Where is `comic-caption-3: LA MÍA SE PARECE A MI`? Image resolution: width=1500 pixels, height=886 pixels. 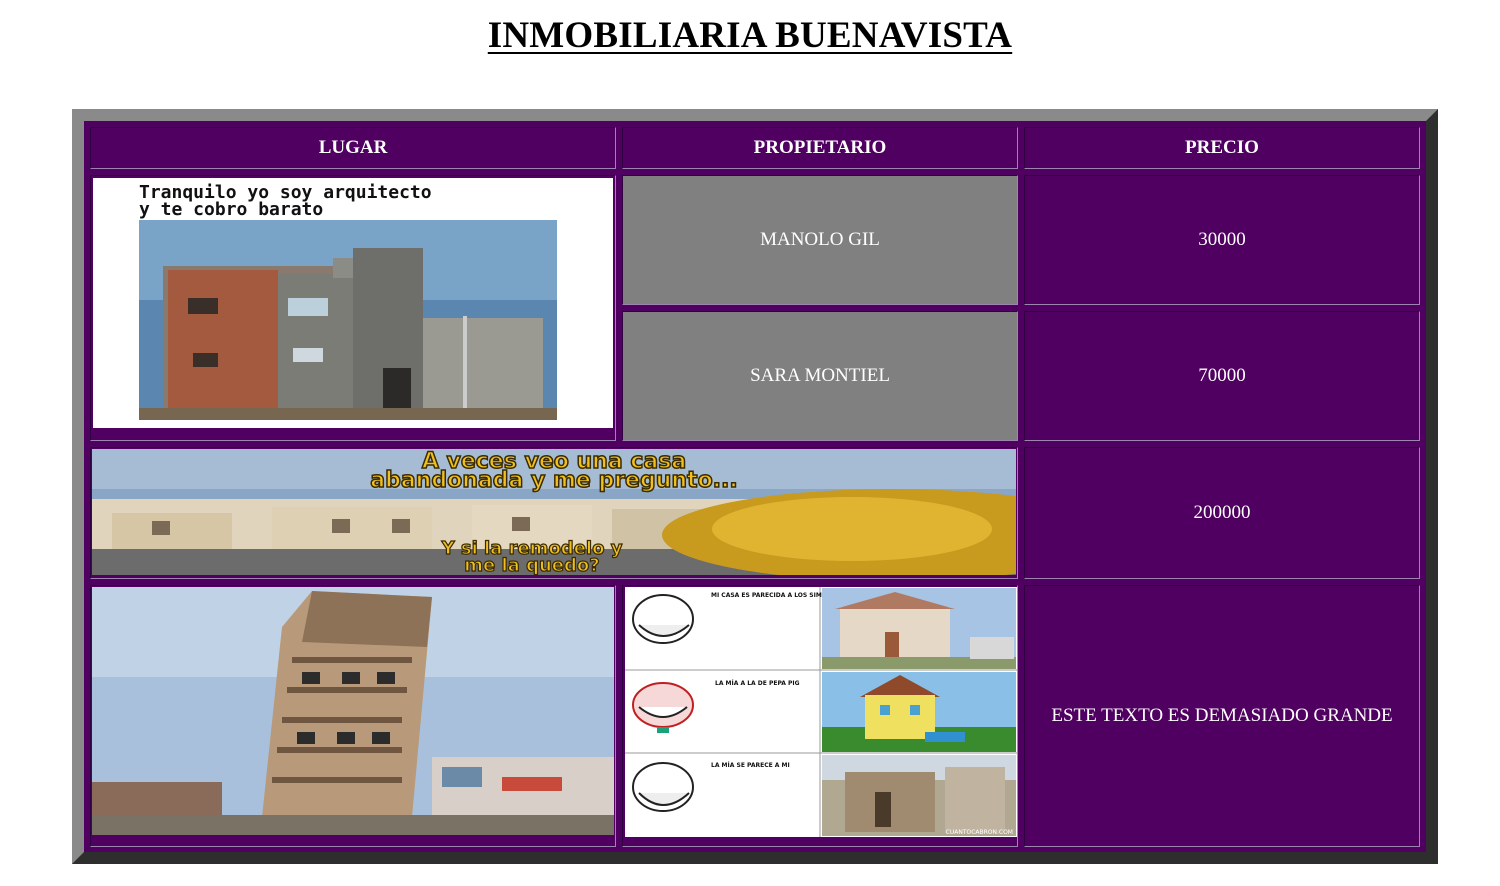 comic-caption-3: LA MÍA SE PARECE A MI is located at coordinates (750, 765).